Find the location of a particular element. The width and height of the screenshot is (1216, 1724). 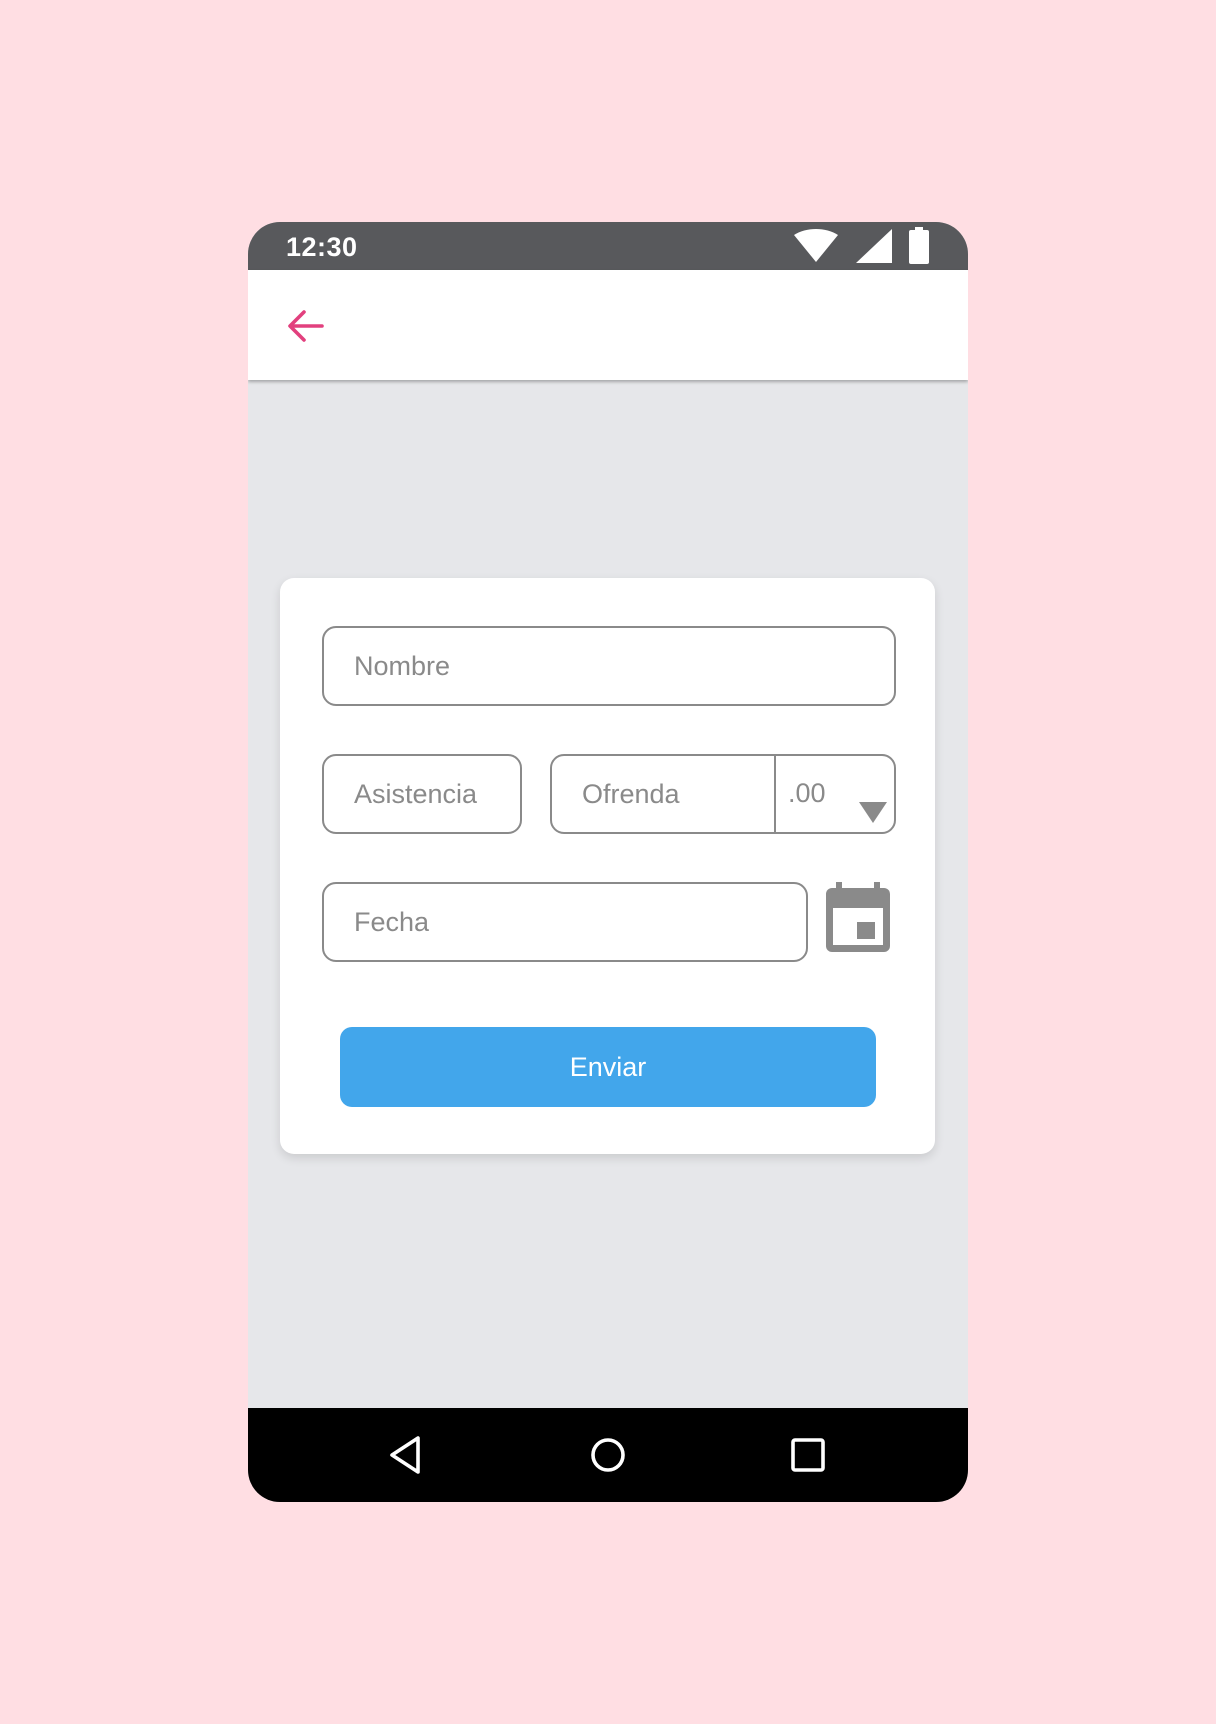

nav-home-button is located at coordinates (608, 1455).